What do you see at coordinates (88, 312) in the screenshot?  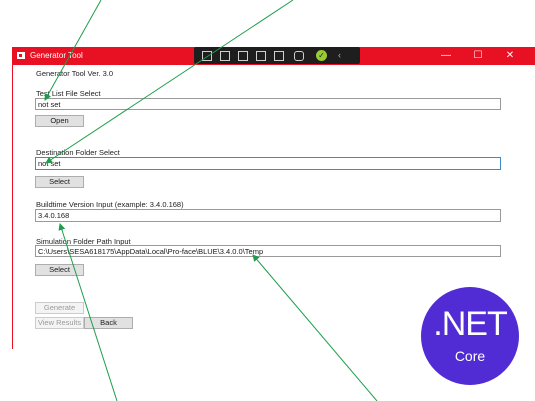 I see `arrow-to-buildtime` at bounding box center [88, 312].